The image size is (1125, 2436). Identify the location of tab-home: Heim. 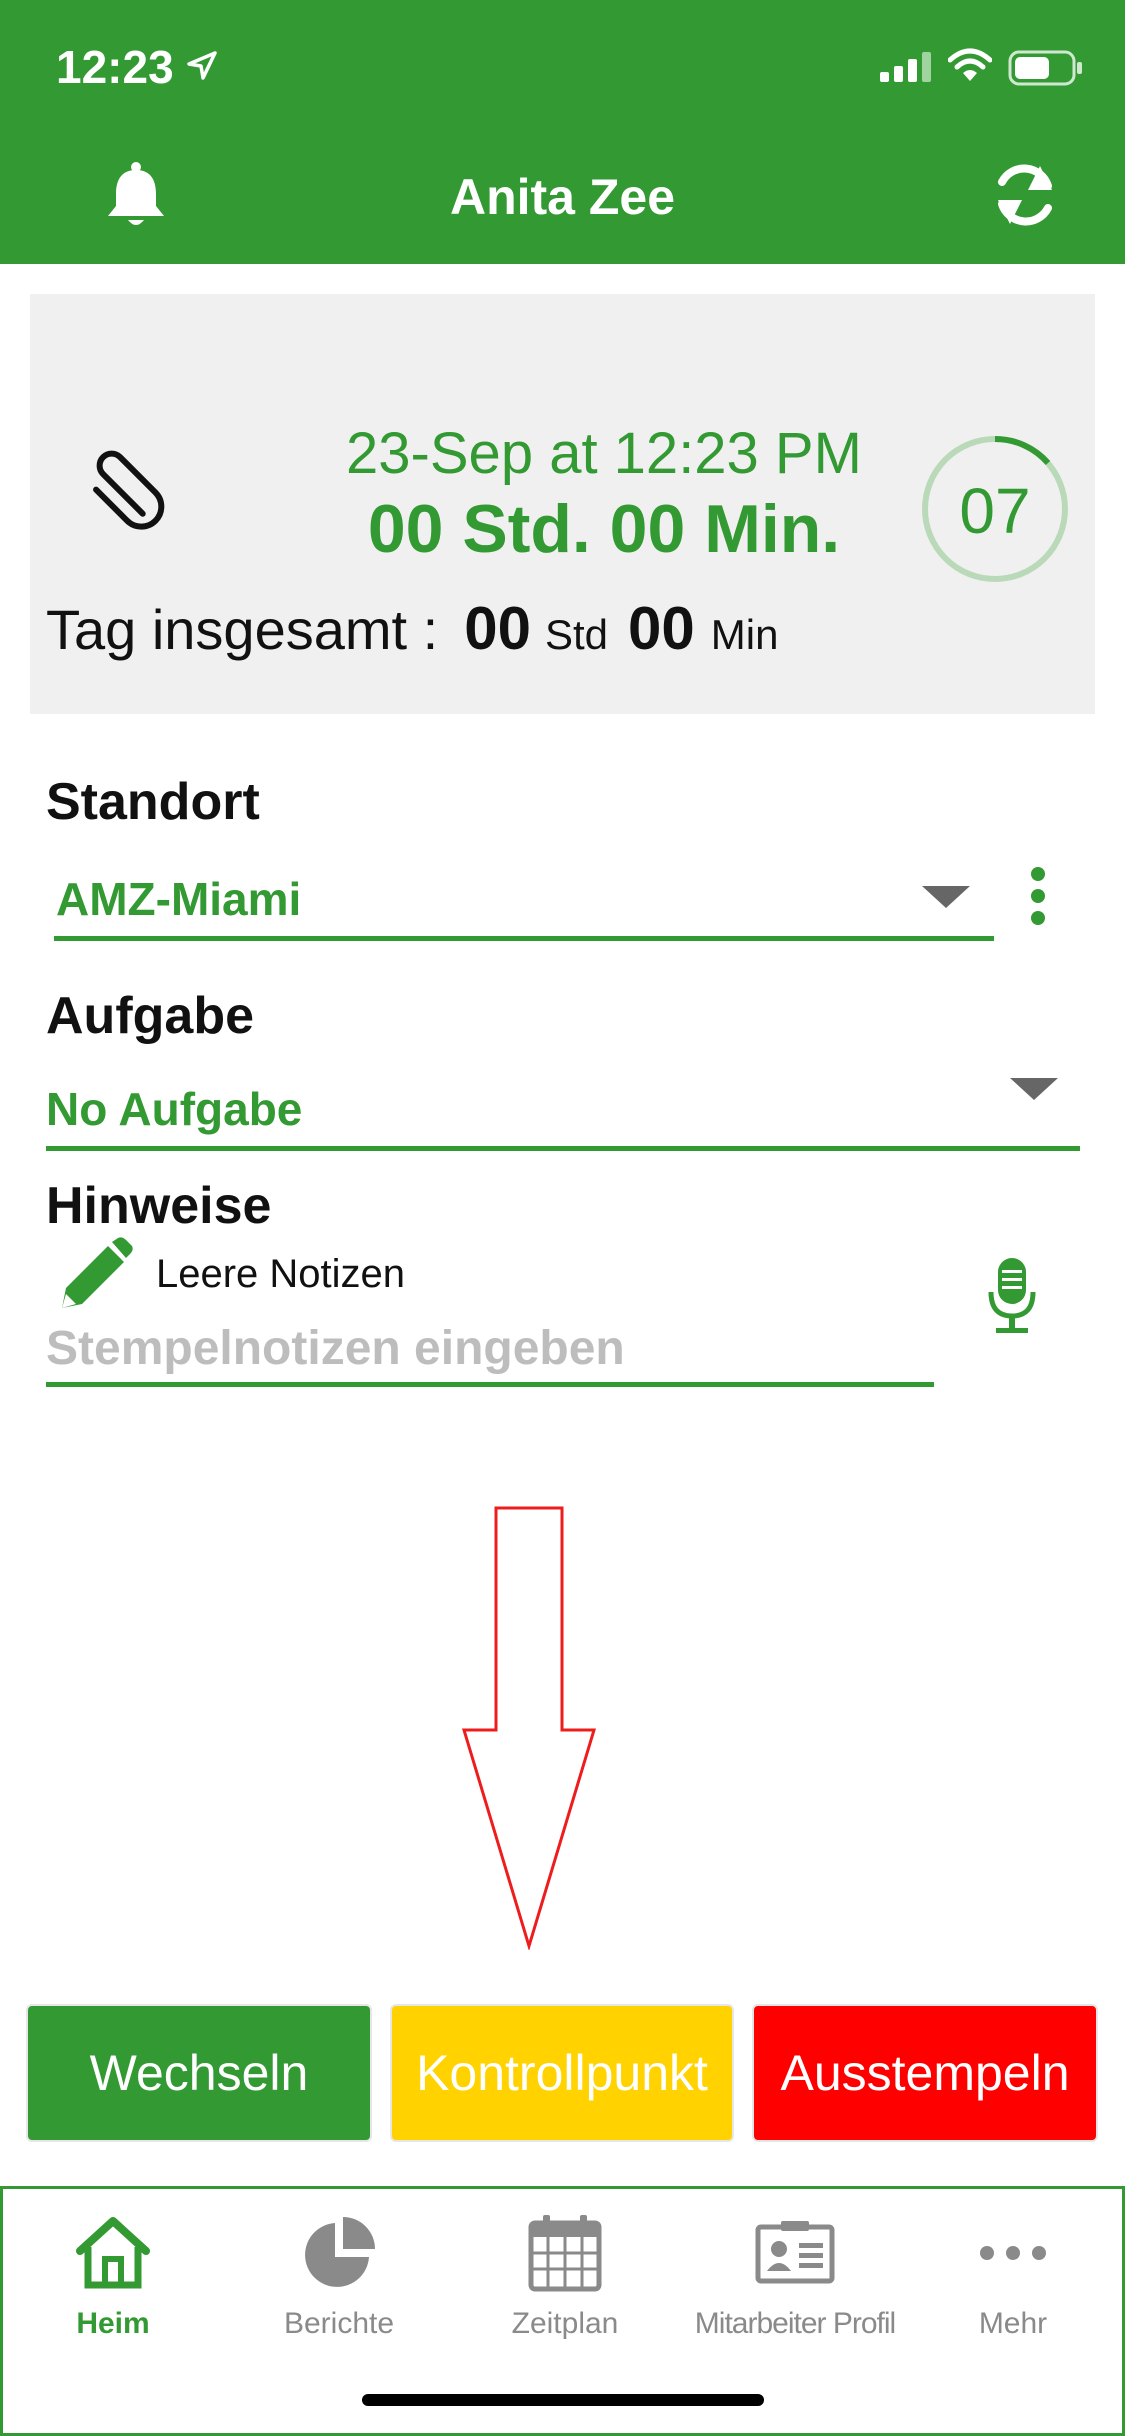
(113, 2277).